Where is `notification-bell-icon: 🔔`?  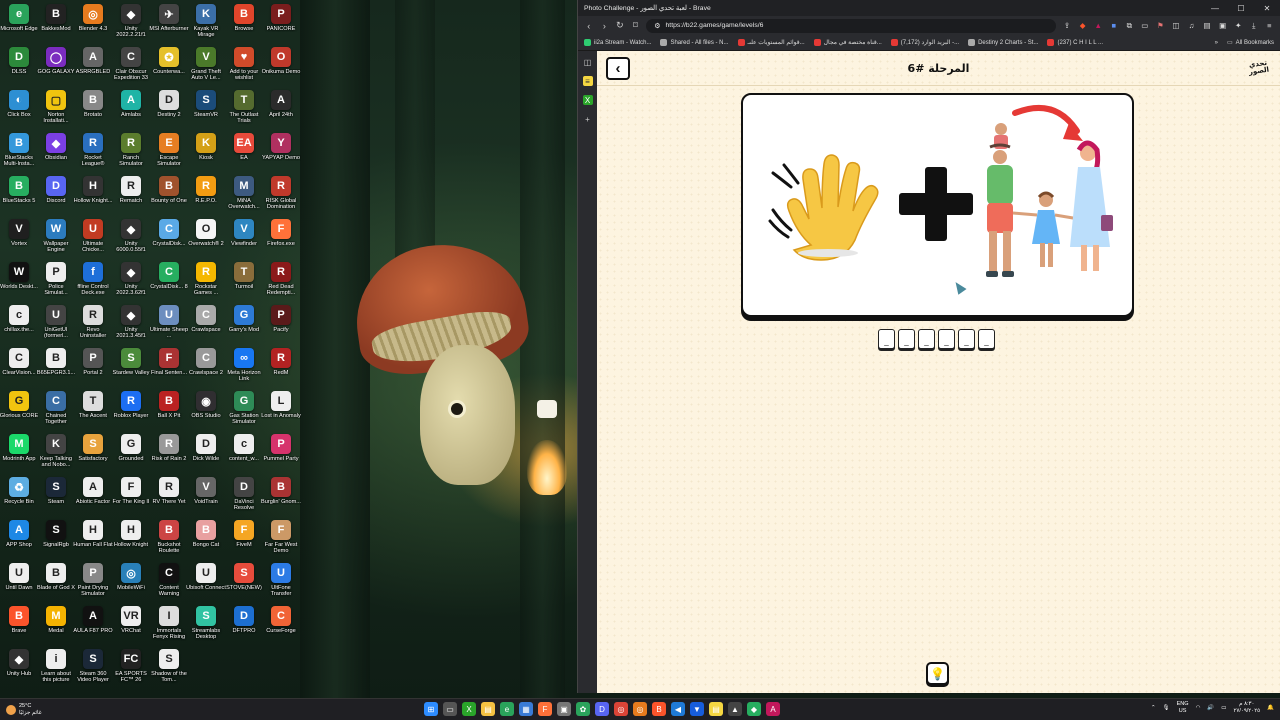
notification-bell-icon: 🔔 is located at coordinates (1270, 708).